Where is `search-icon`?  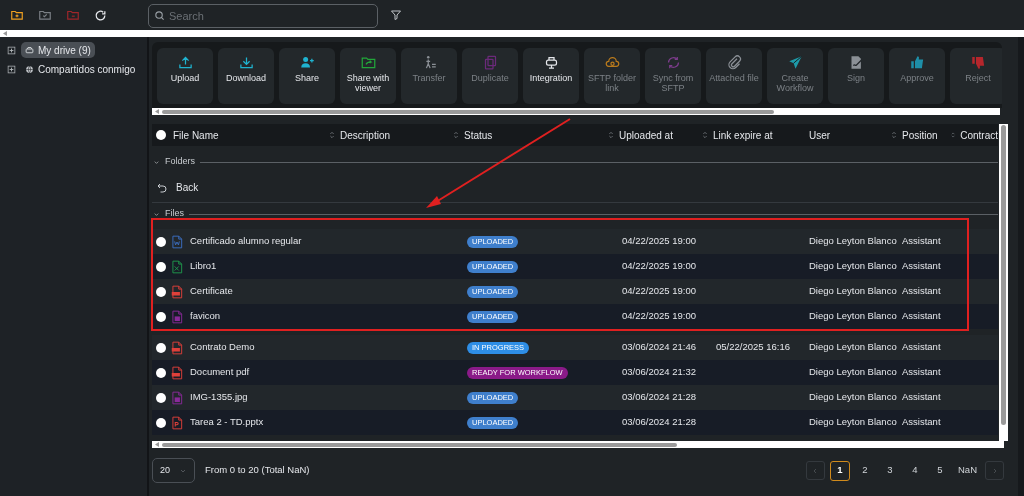 search-icon is located at coordinates (159, 15).